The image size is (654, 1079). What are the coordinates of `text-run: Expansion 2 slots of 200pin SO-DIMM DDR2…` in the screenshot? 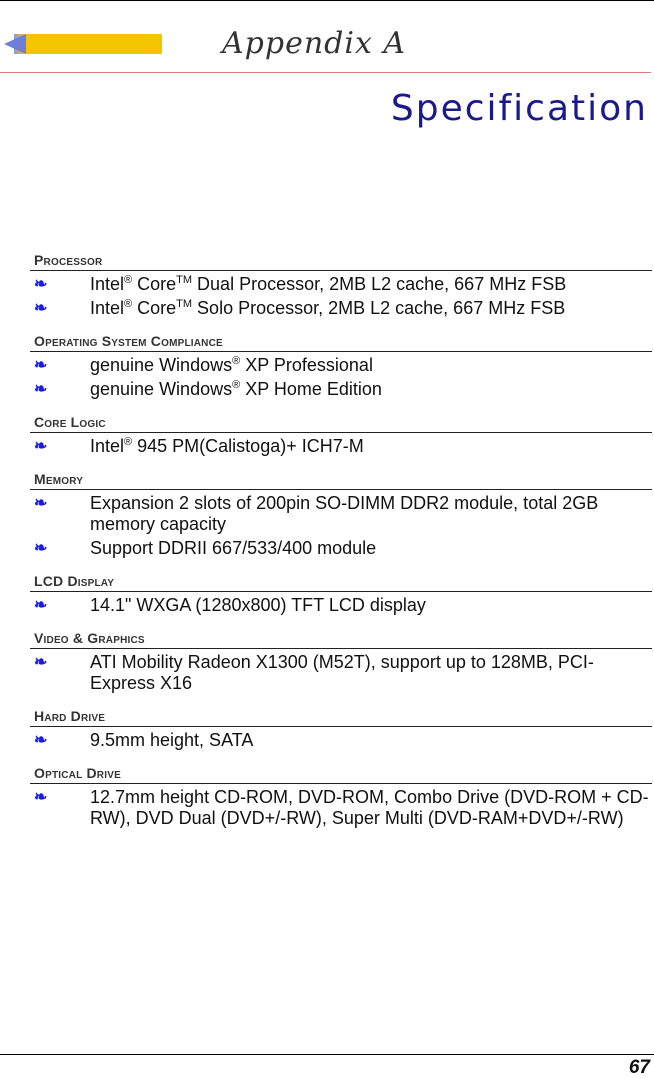 It's located at (344, 513).